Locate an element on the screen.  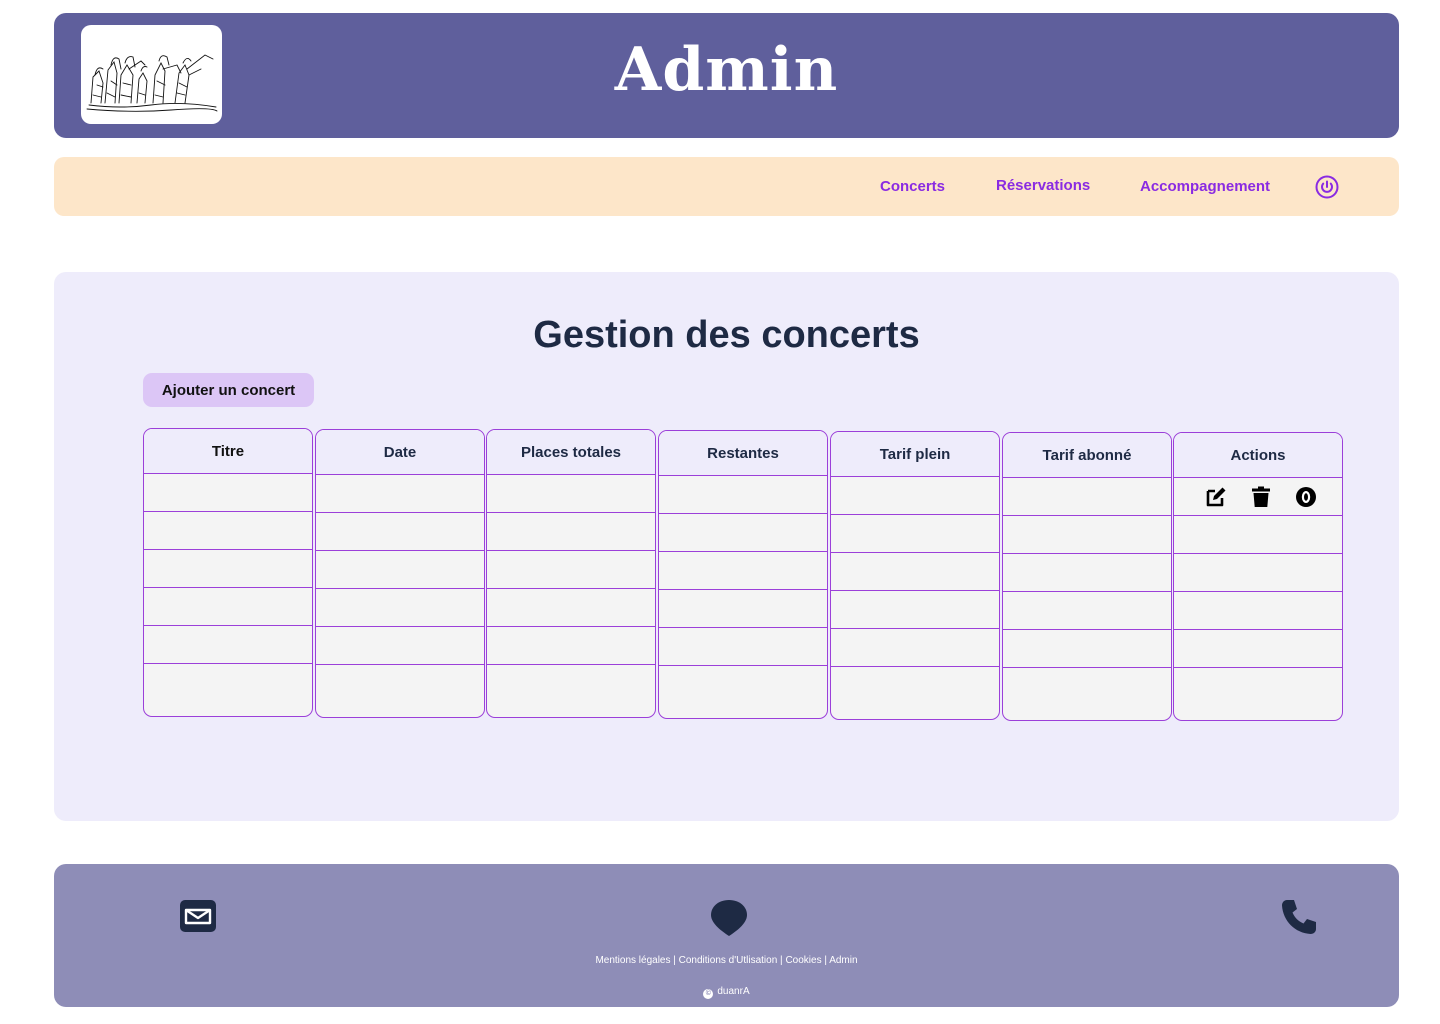
table-column-tarif-abonne: Tarif abonné is located at coordinates (1087, 576).